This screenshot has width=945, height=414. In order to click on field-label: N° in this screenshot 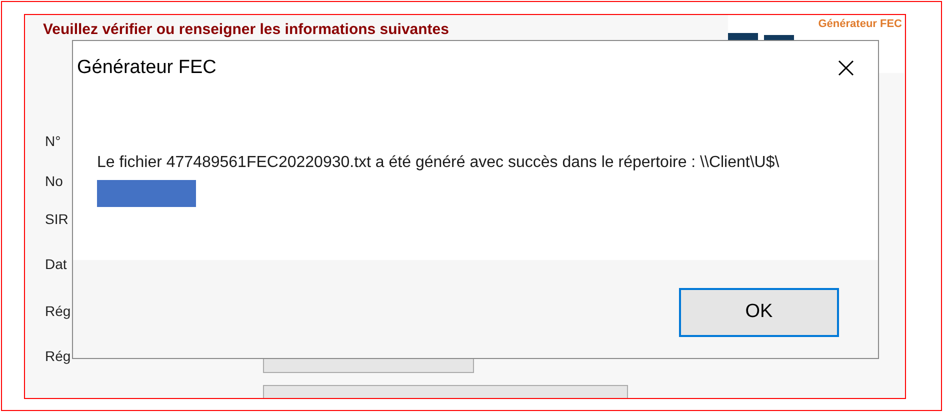, I will do `click(53, 141)`.